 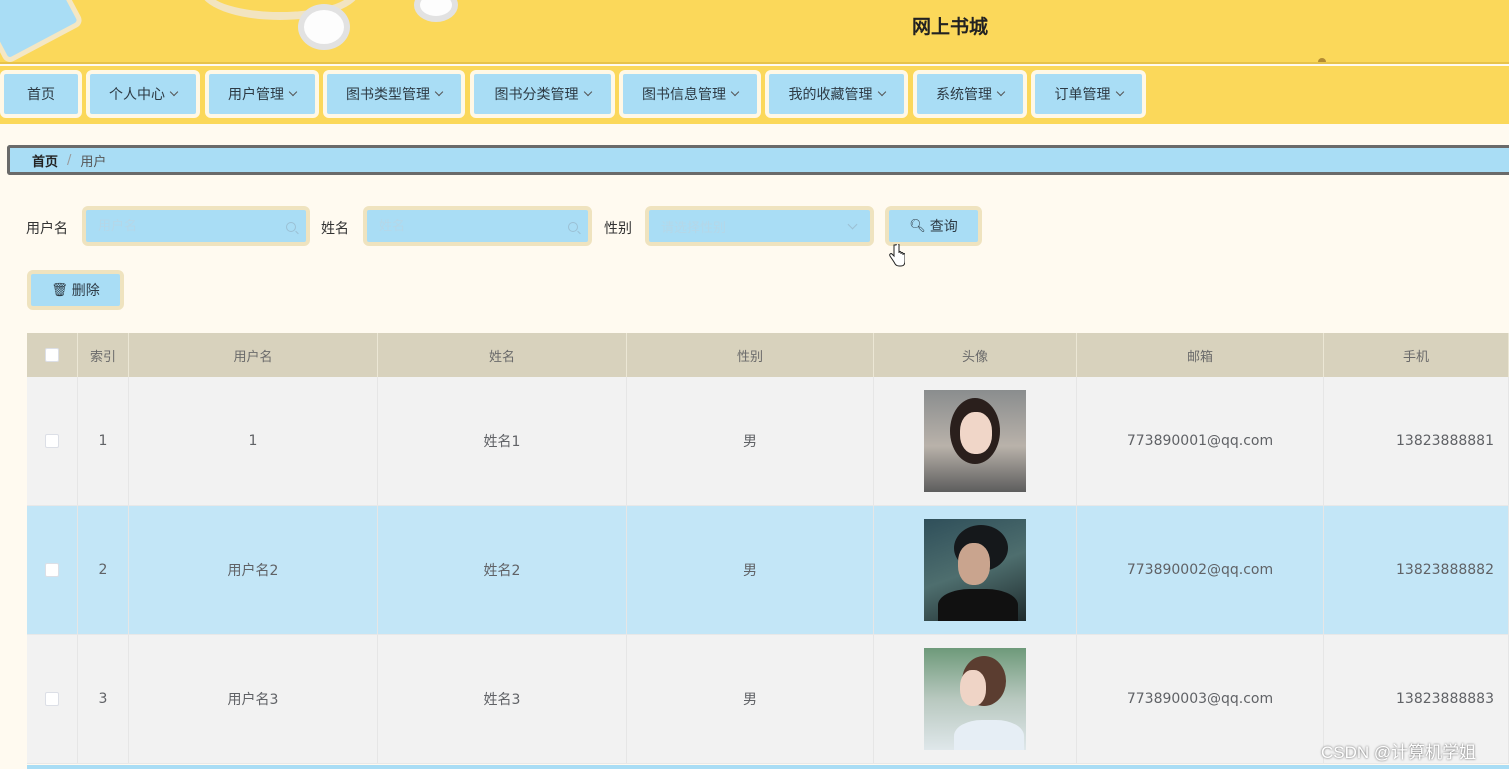 I want to click on nav-item-system-management: 系统管理, so click(x=970, y=94).